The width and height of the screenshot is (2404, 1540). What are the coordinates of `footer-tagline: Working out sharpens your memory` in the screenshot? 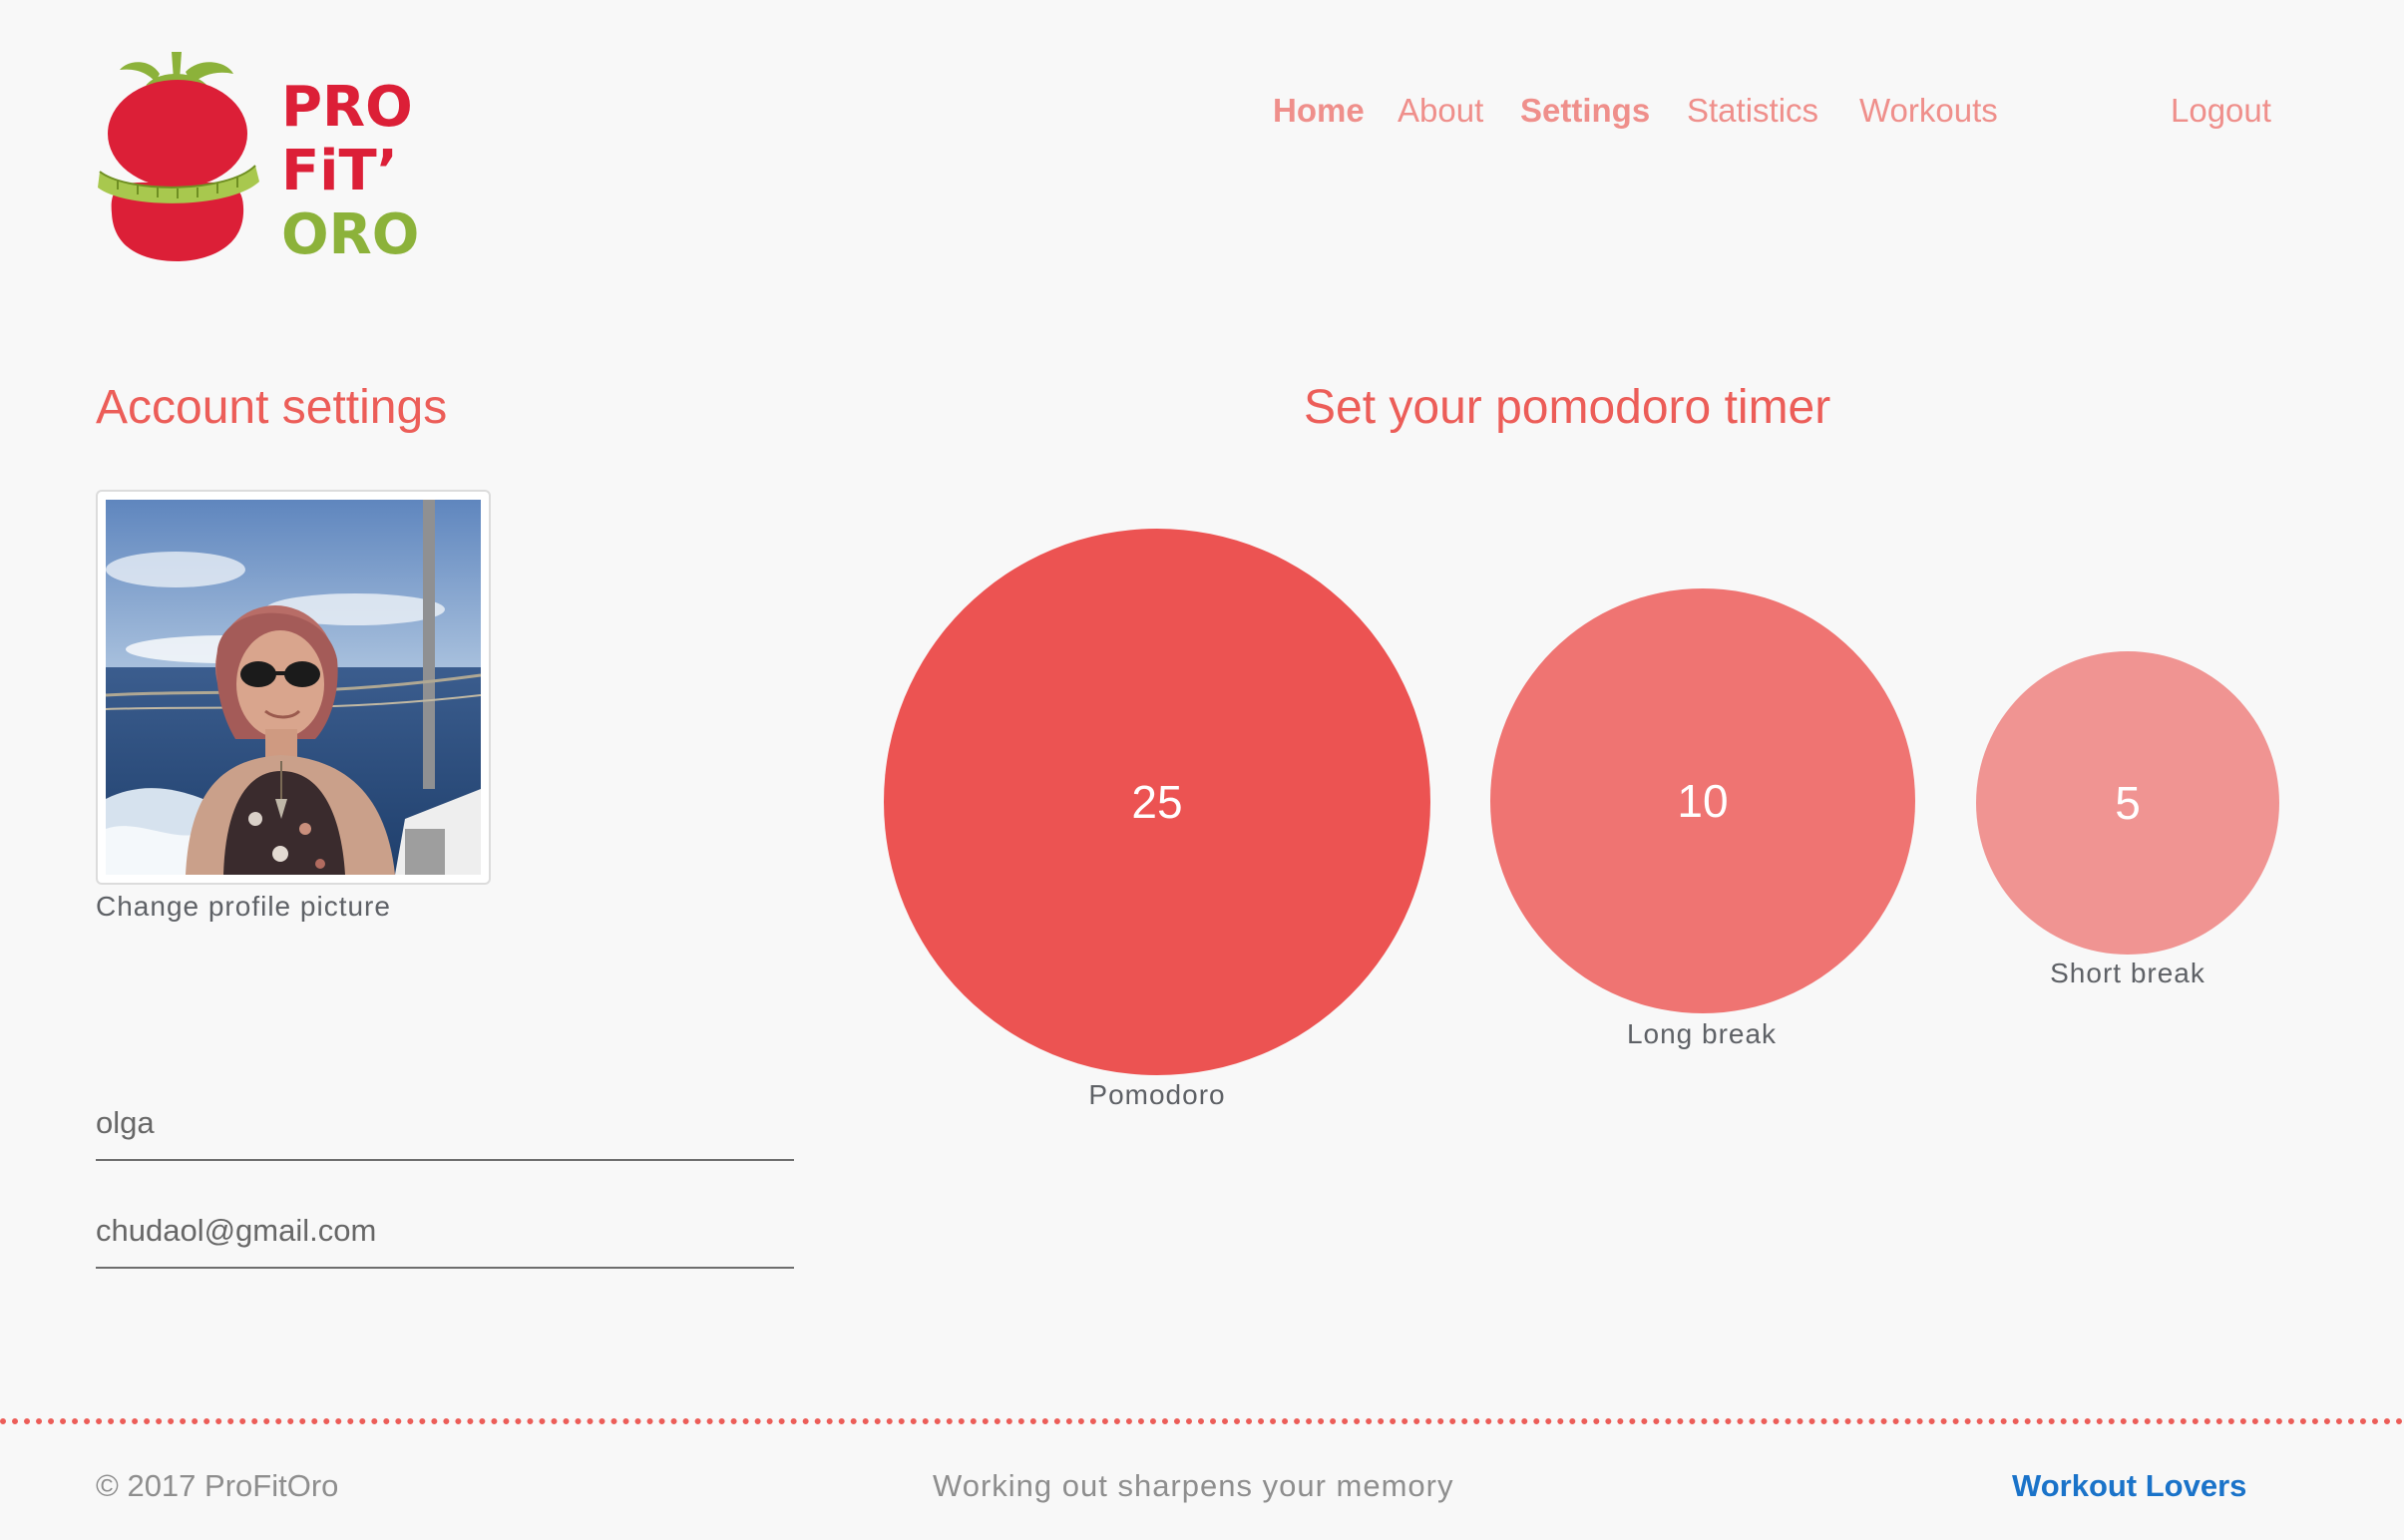 It's located at (1193, 1485).